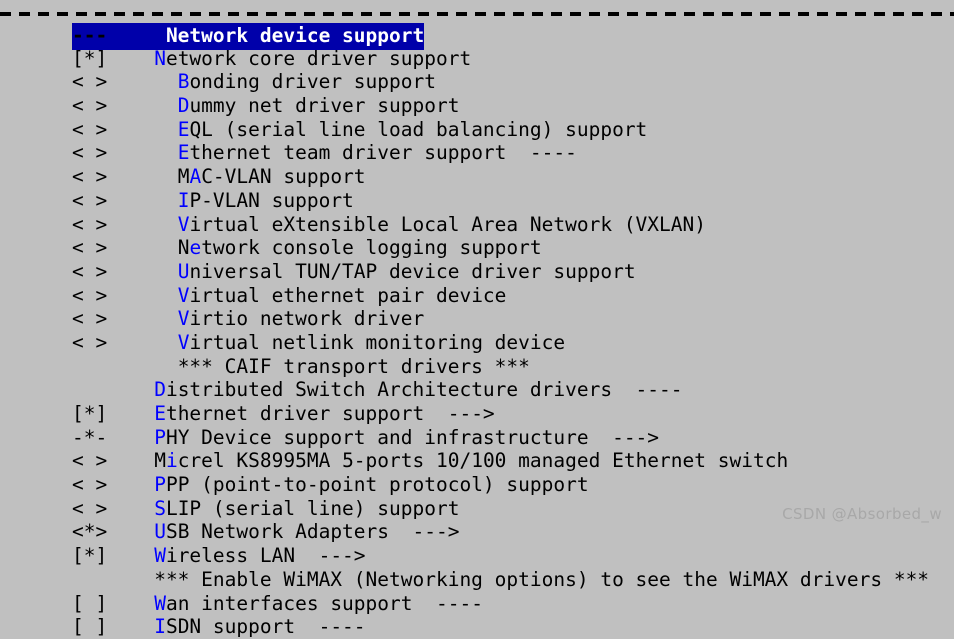 The height and width of the screenshot is (639, 954). What do you see at coordinates (90, 532) in the screenshot?
I see `menu-item-marker: <*>` at bounding box center [90, 532].